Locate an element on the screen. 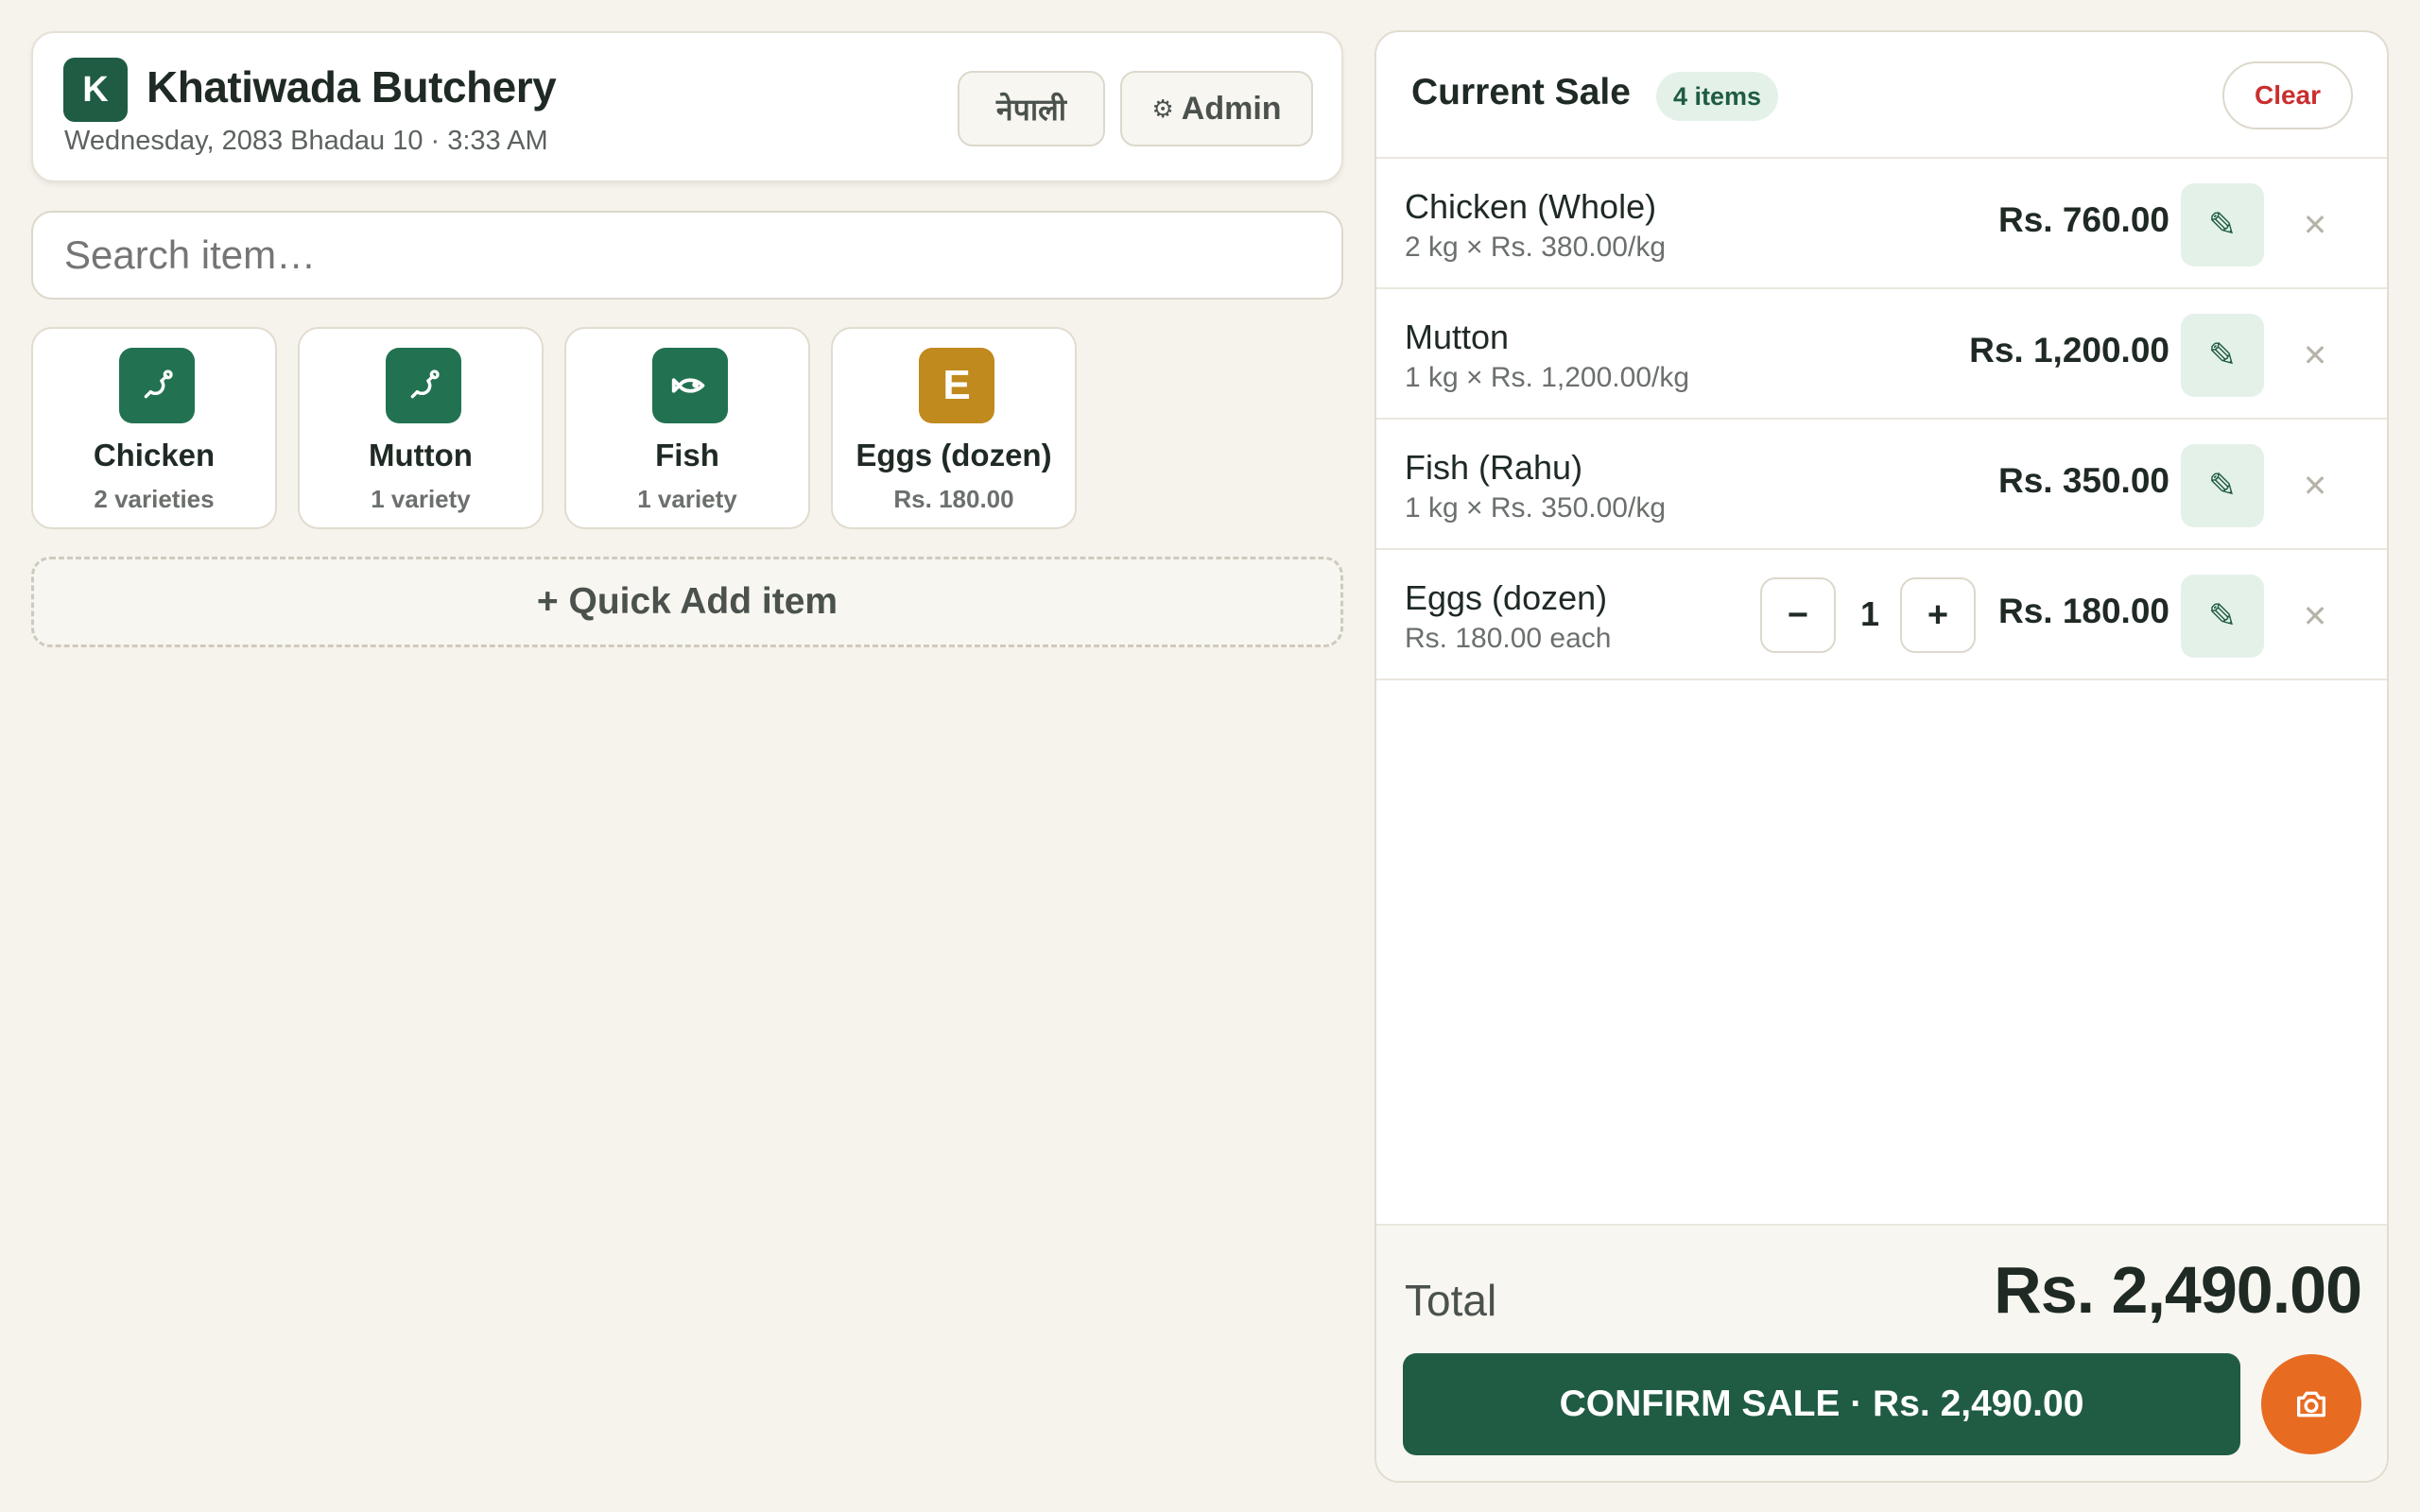  item-detail: 2 kg × Rs. 380.00/kg is located at coordinates (1536, 247).